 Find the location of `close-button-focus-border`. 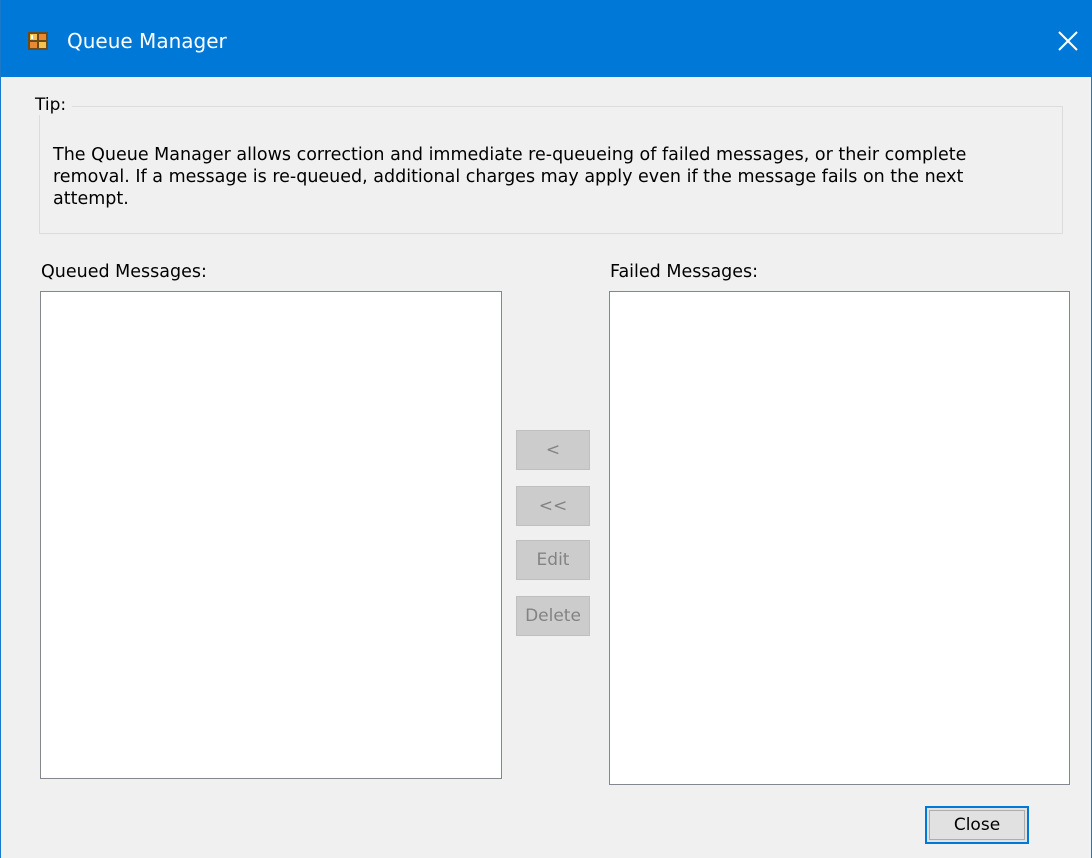

close-button-focus-border is located at coordinates (977, 825).